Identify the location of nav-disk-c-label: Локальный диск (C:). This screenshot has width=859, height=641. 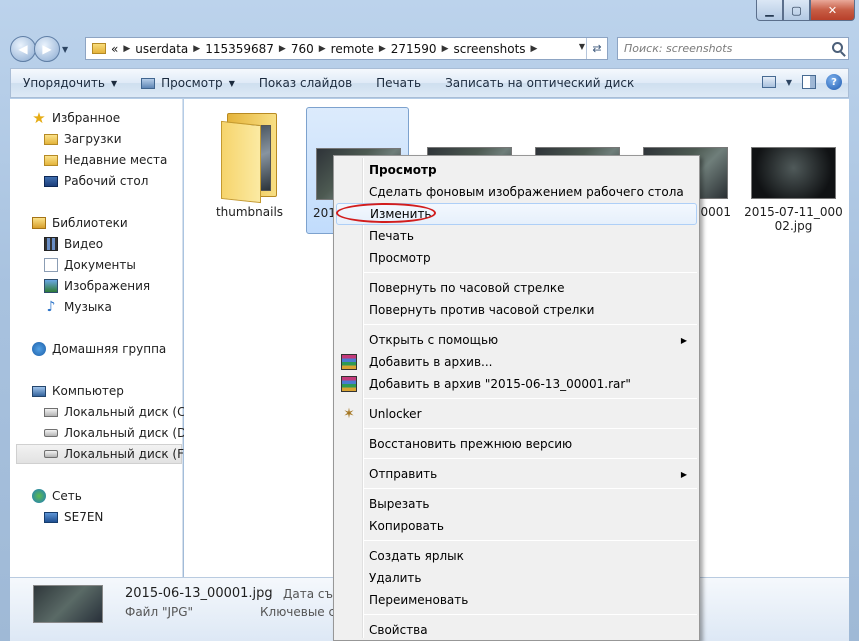
(129, 412).